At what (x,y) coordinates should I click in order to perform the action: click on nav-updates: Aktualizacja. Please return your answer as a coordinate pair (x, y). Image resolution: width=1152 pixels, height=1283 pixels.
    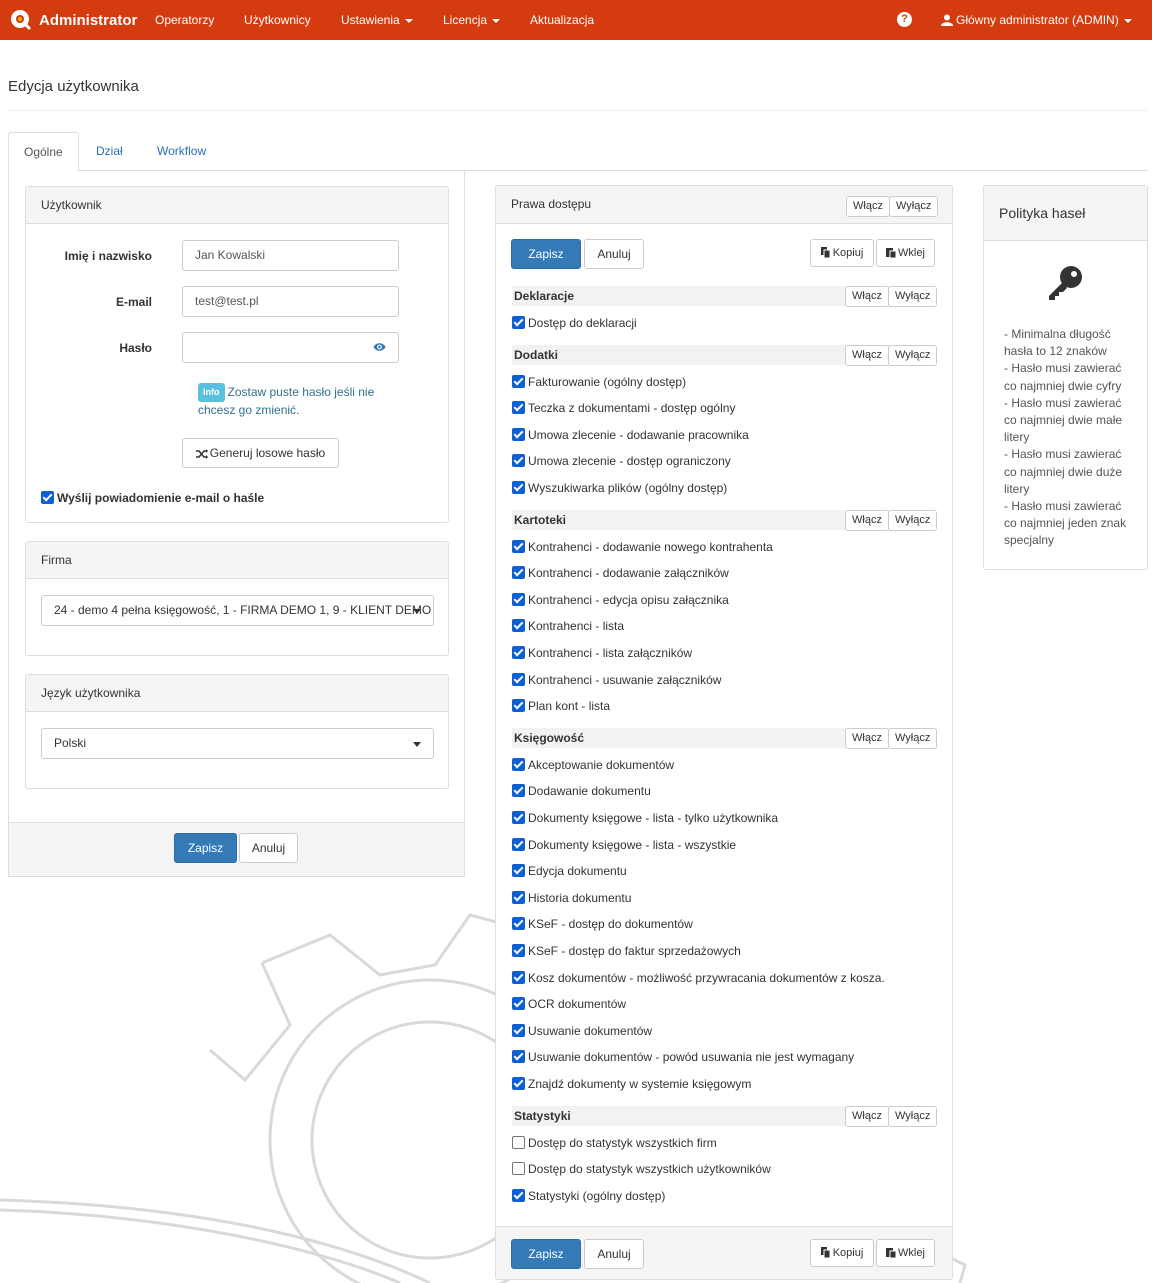
    Looking at the image, I should click on (562, 20).